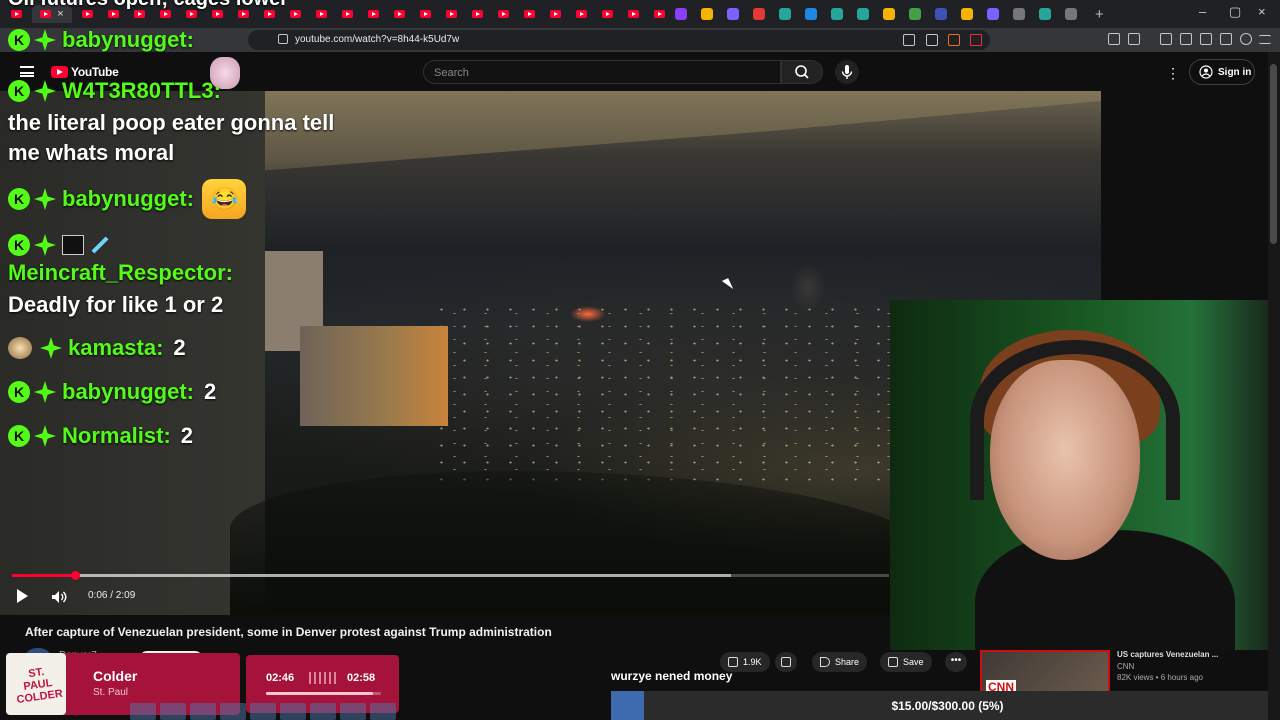 This screenshot has width=1280, height=720. What do you see at coordinates (1265, 39) in the screenshot?
I see `menu-icon` at bounding box center [1265, 39].